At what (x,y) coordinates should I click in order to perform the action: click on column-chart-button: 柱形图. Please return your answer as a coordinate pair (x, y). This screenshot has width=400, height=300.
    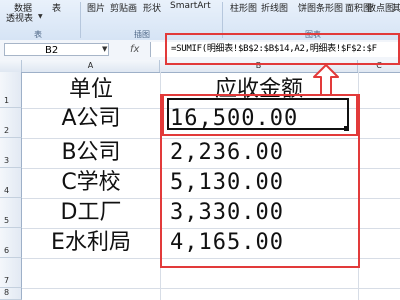
    Looking at the image, I should click on (243, 7).